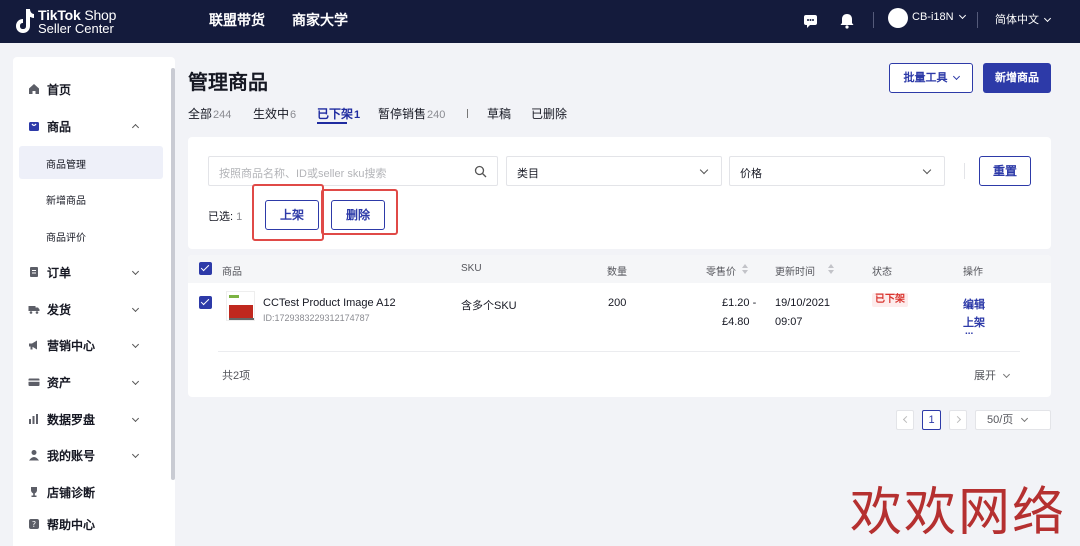 This screenshot has width=1080, height=546. What do you see at coordinates (739, 303) in the screenshot?
I see `price-range-low: £1.20 -` at bounding box center [739, 303].